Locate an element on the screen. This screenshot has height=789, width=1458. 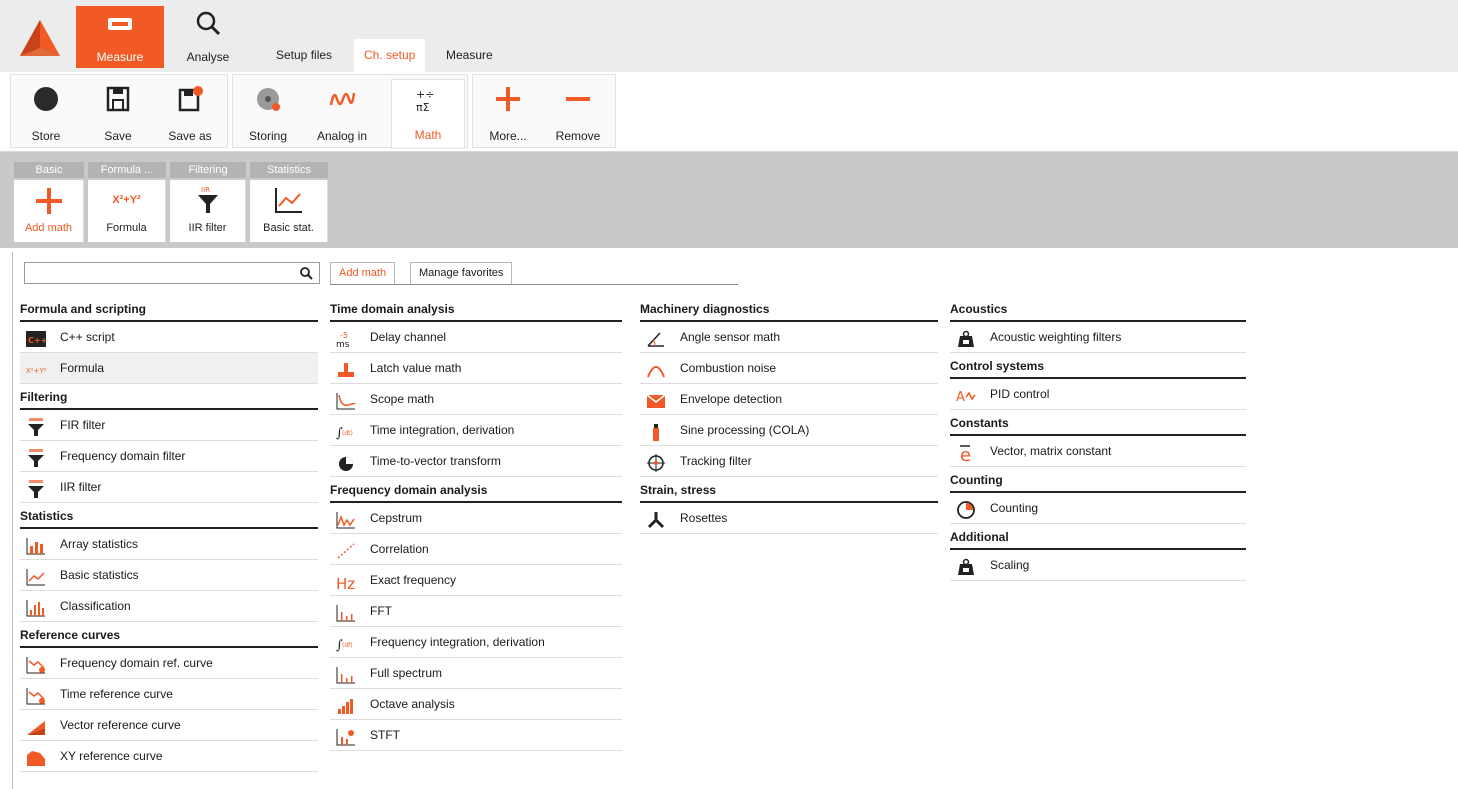
math-item: Frequency domain ref. curve is located at coordinates (169, 663).